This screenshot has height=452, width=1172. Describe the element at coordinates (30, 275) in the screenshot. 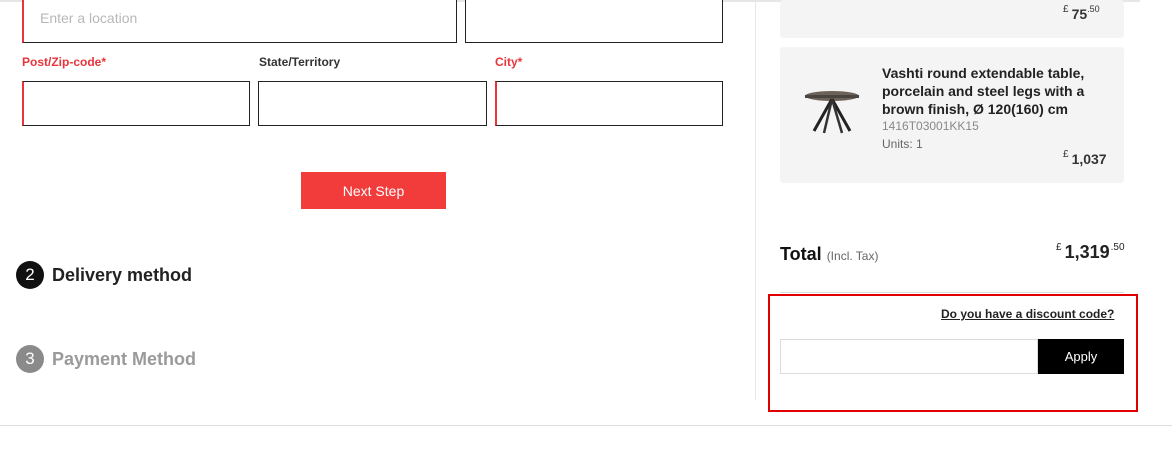

I see `step-number-badge: 2` at that location.